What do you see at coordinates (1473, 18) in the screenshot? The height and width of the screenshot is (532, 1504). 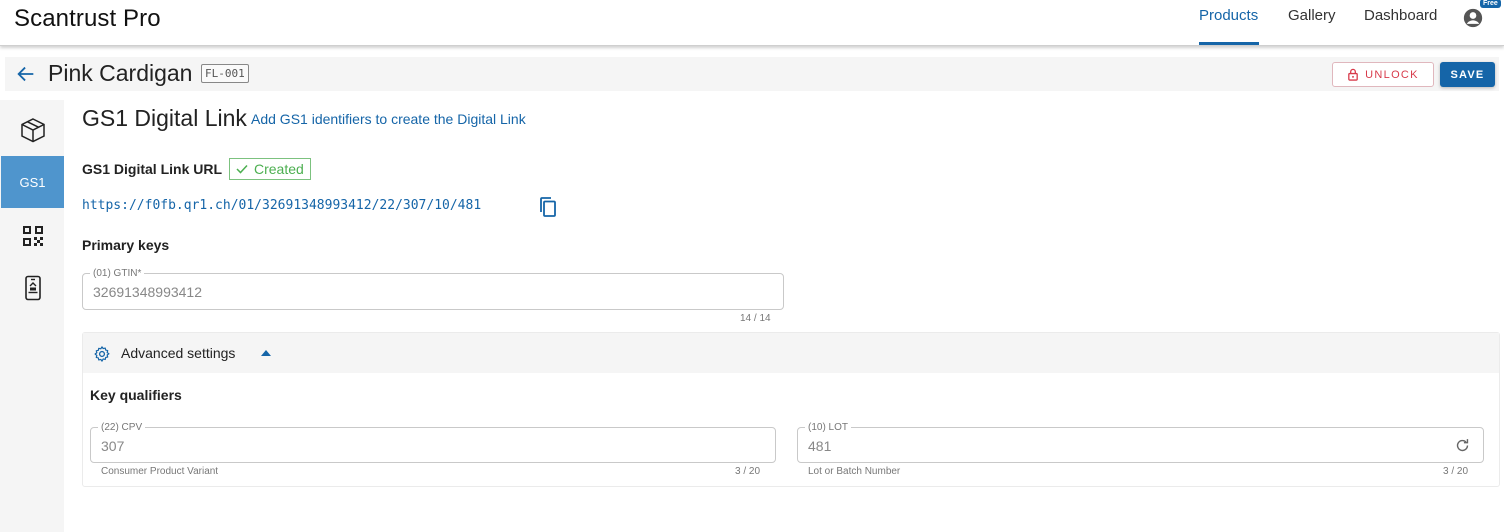 I see `account-icon` at bounding box center [1473, 18].